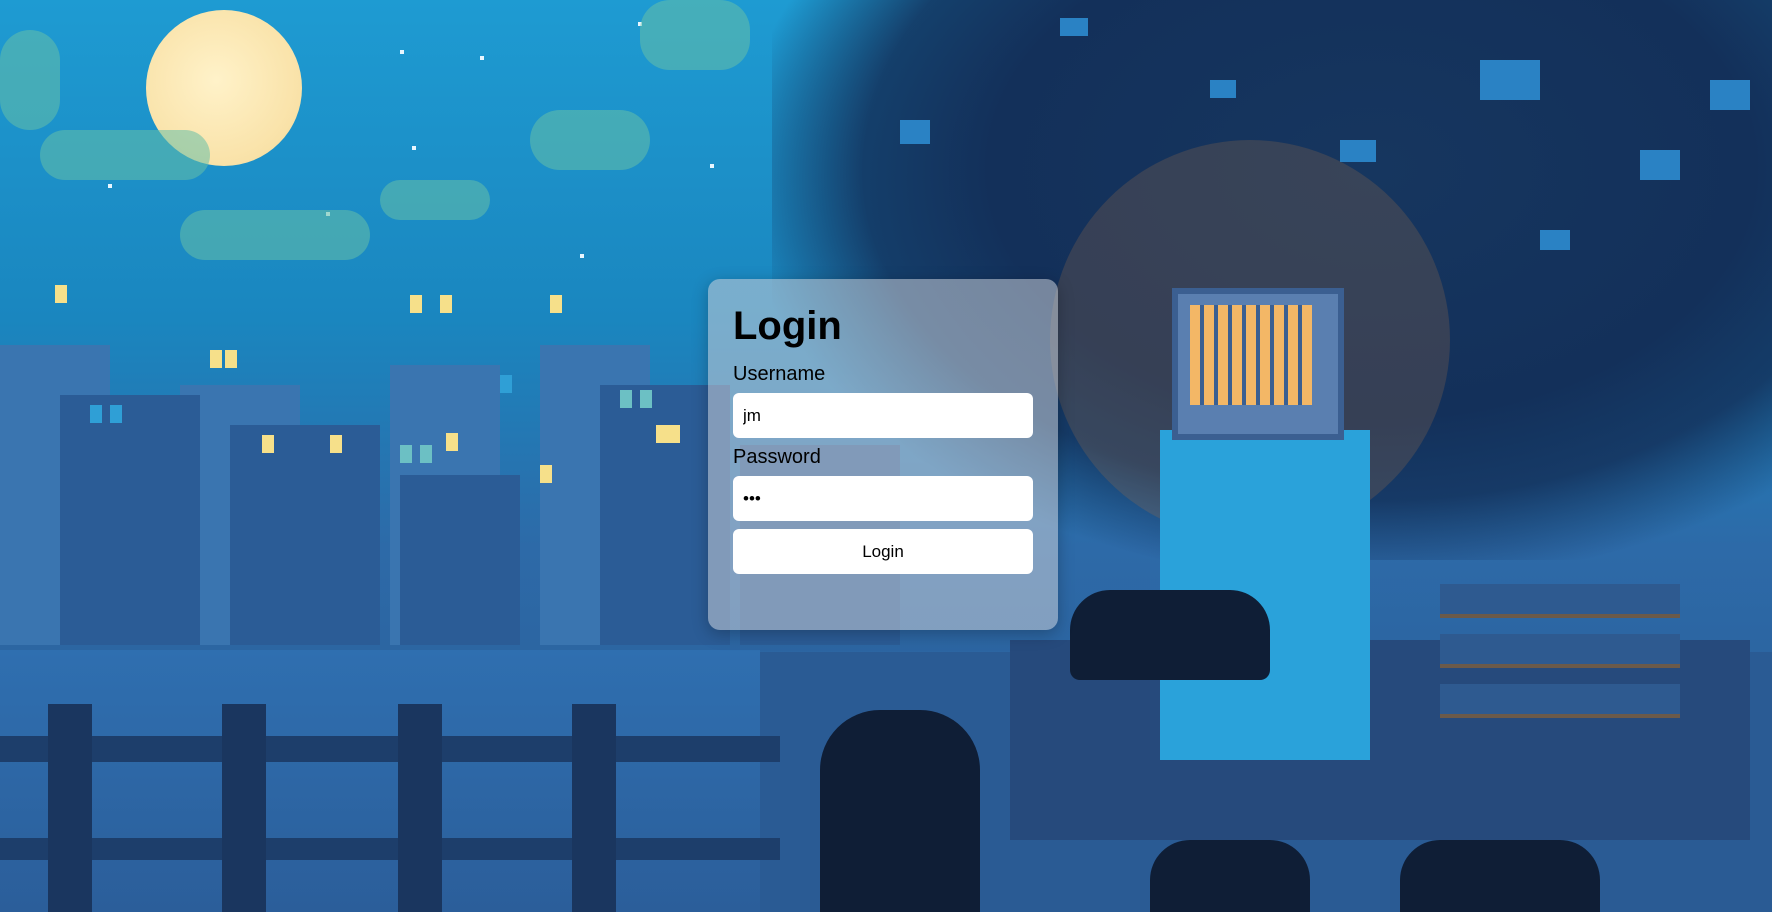 This screenshot has width=1772, height=912. Describe the element at coordinates (787, 326) in the screenshot. I see `login-title: Login` at that location.